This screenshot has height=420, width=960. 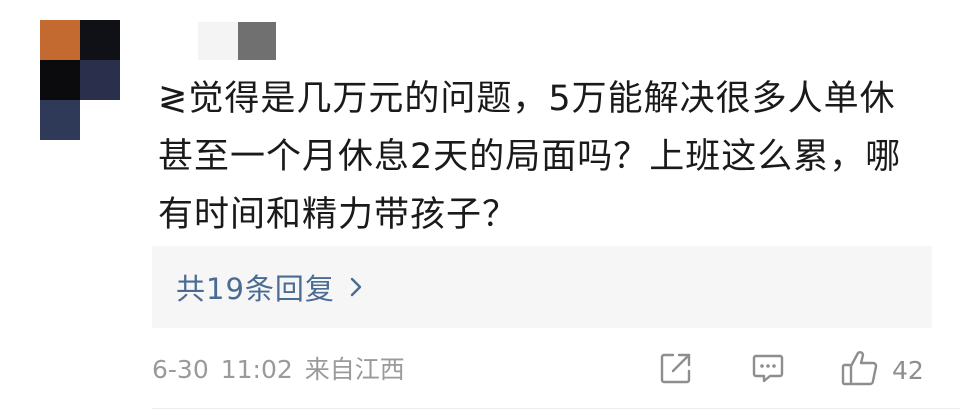 What do you see at coordinates (338, 215) in the screenshot?
I see `comment-line: 有时间和精力带孩子？` at bounding box center [338, 215].